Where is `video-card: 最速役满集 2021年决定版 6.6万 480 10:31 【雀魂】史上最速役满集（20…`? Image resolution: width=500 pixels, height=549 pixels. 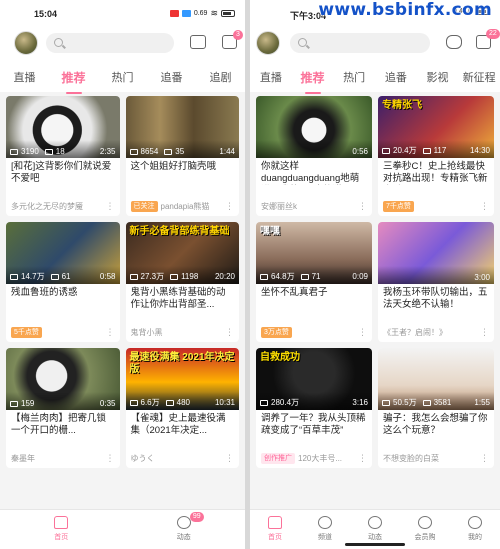
video-card: 最速役满集 2021年决定版 6.6万 480 10:31 【雀魂】史上最速役满集（20… is located at coordinates (182, 408).